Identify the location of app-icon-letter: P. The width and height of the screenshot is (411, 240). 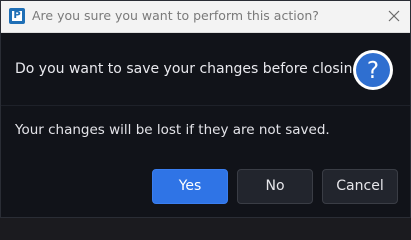
(17, 15).